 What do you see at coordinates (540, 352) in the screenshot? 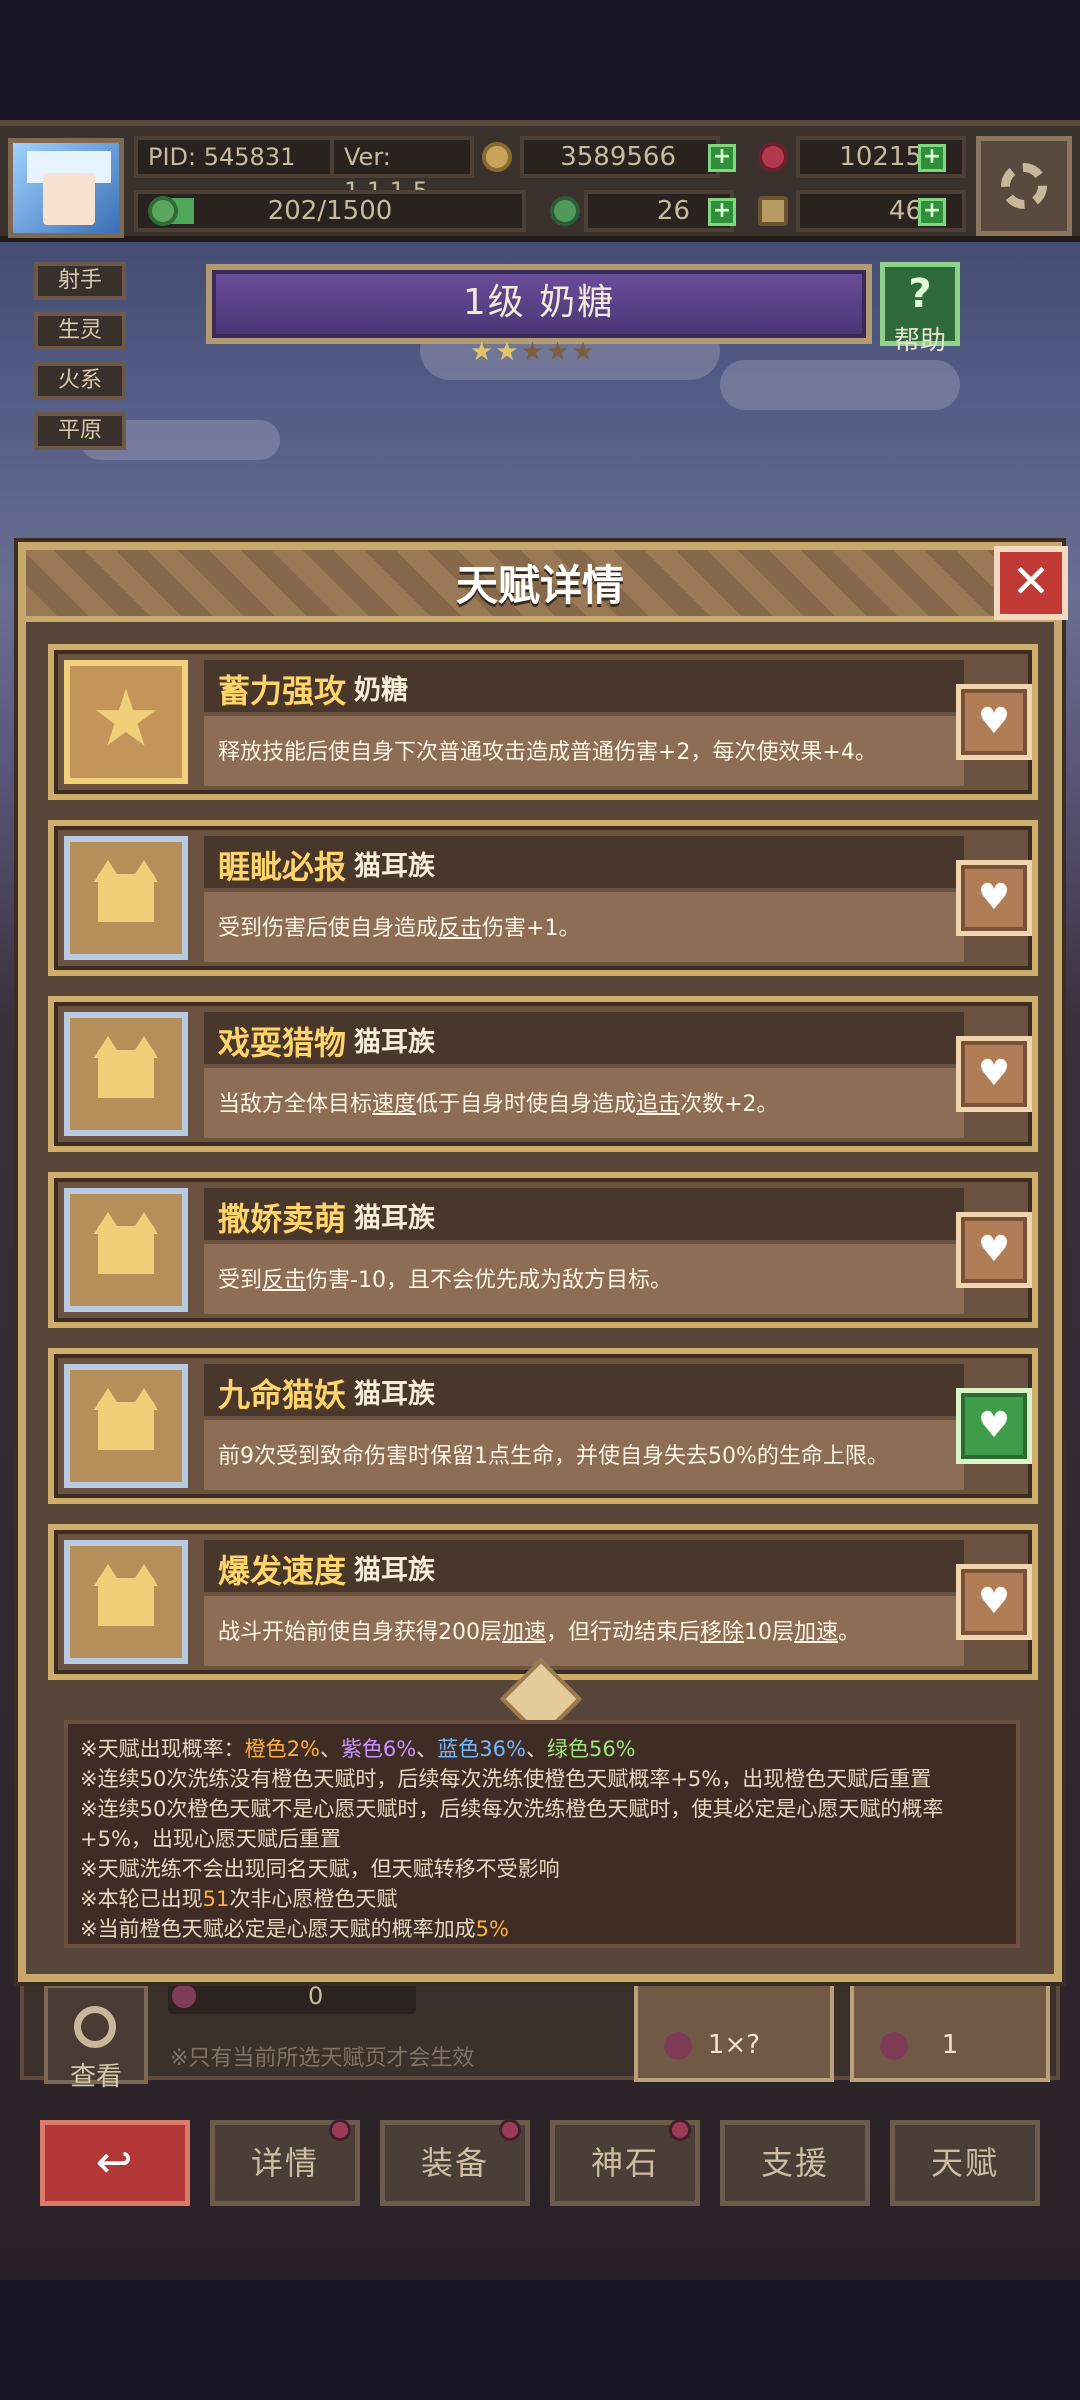
I see `hero-star-rating: ★★★★★` at bounding box center [540, 352].